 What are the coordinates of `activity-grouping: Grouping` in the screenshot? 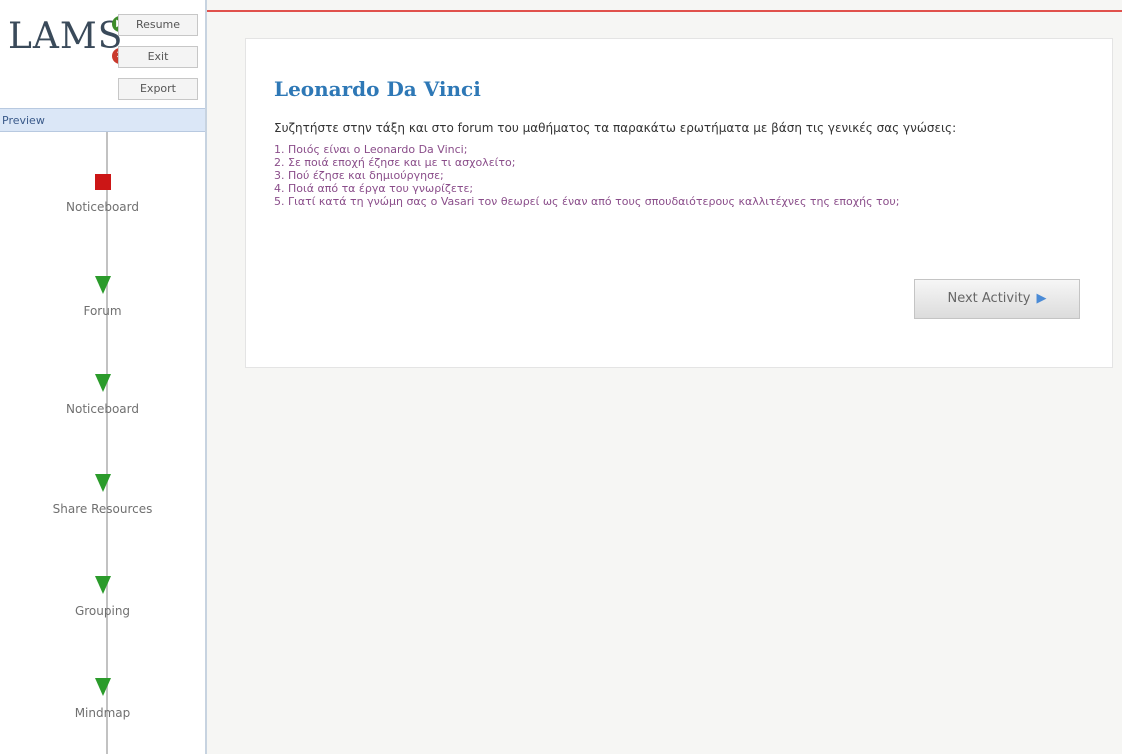 It's located at (102, 597).